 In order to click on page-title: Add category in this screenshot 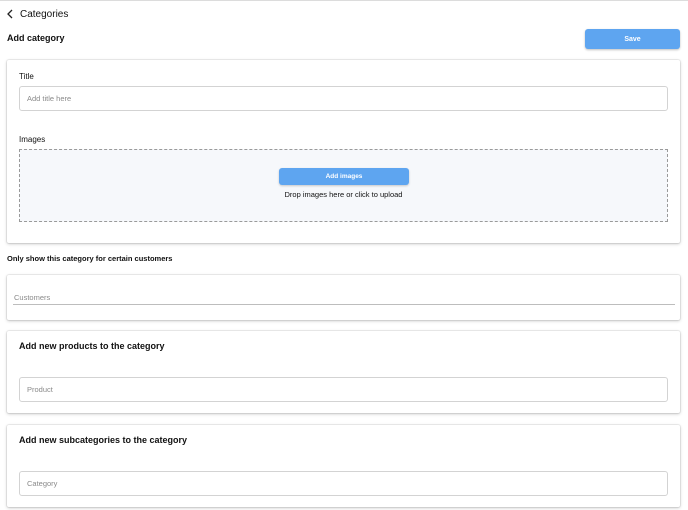, I will do `click(36, 38)`.